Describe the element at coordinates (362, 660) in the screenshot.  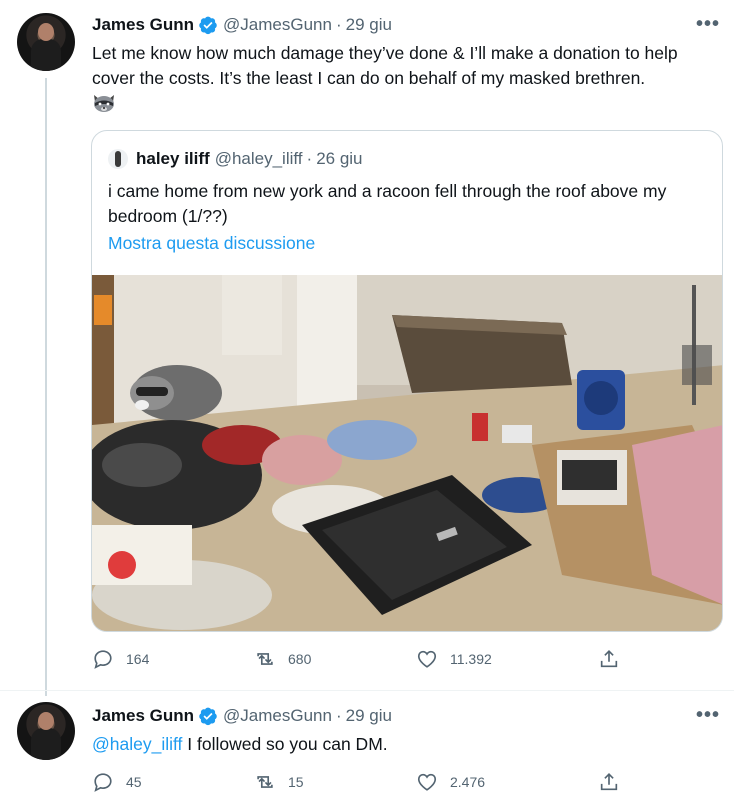
I see `action-bar: 164 680 11.392` at that location.